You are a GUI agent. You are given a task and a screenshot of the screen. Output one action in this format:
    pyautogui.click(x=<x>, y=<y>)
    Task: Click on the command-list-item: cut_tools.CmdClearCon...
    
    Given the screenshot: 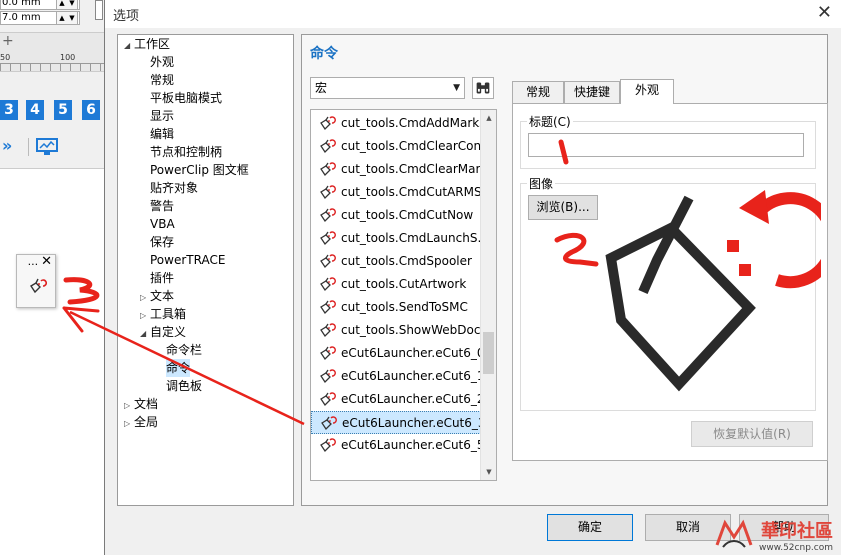 What is the action you would take?
    pyautogui.click(x=396, y=146)
    